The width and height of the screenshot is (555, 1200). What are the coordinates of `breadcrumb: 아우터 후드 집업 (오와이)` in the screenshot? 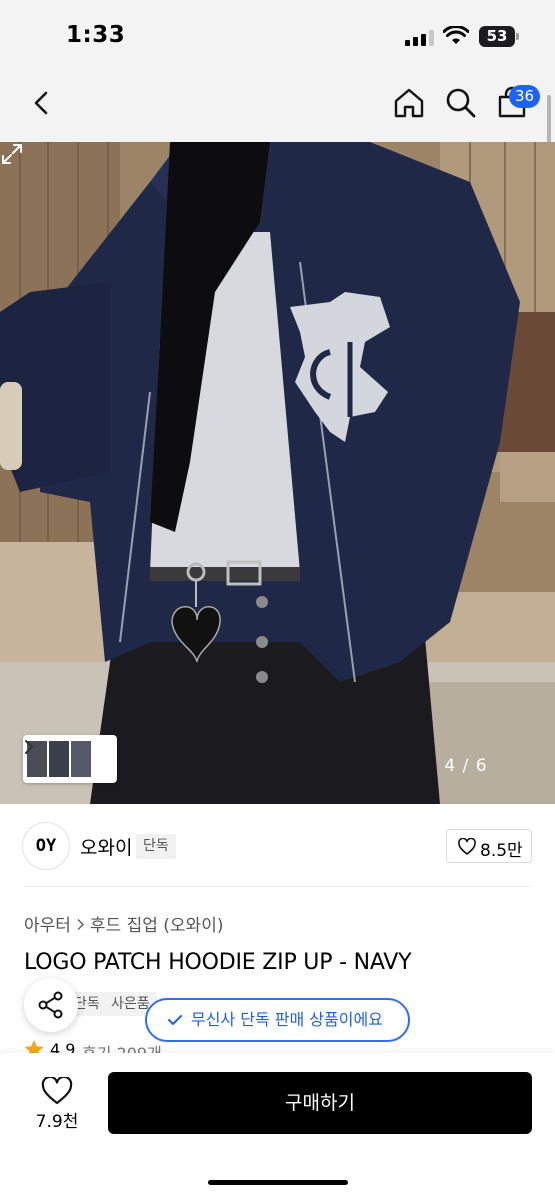 It's located at (123, 923).